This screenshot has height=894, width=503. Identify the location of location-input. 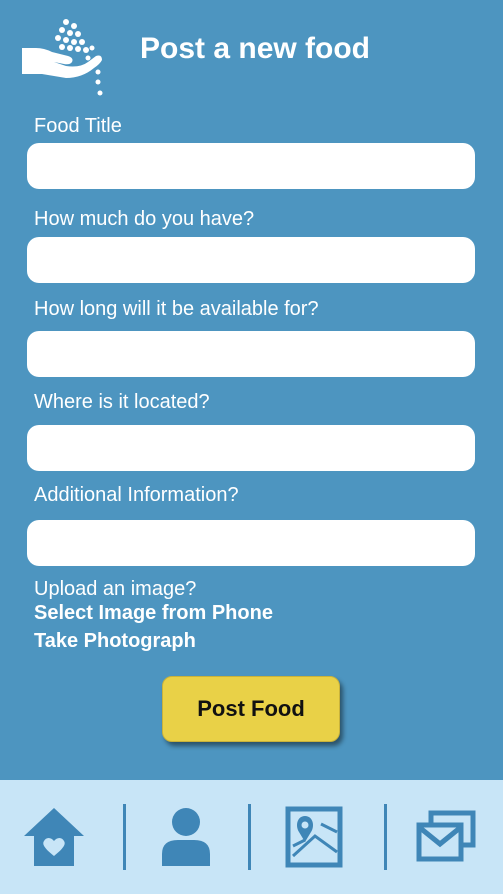
(251, 448).